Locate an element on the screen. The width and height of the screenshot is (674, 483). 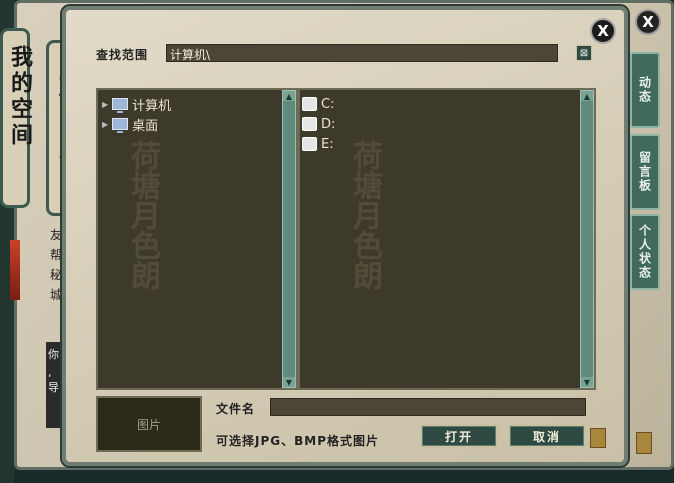
bg-fragment-3: 秘 is located at coordinates (56, 275).